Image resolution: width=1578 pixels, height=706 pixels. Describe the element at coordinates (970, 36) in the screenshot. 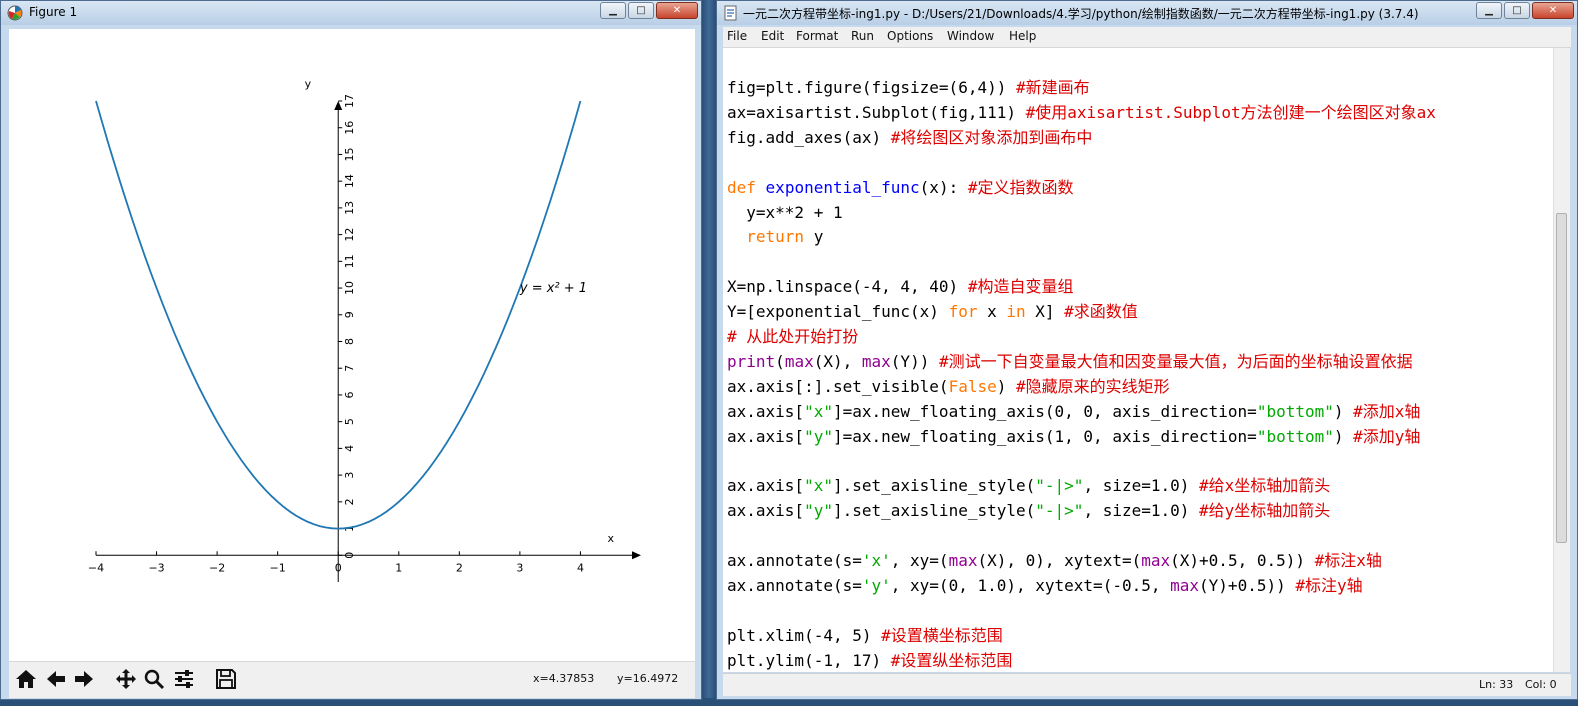

I see `menu-window: Window` at that location.